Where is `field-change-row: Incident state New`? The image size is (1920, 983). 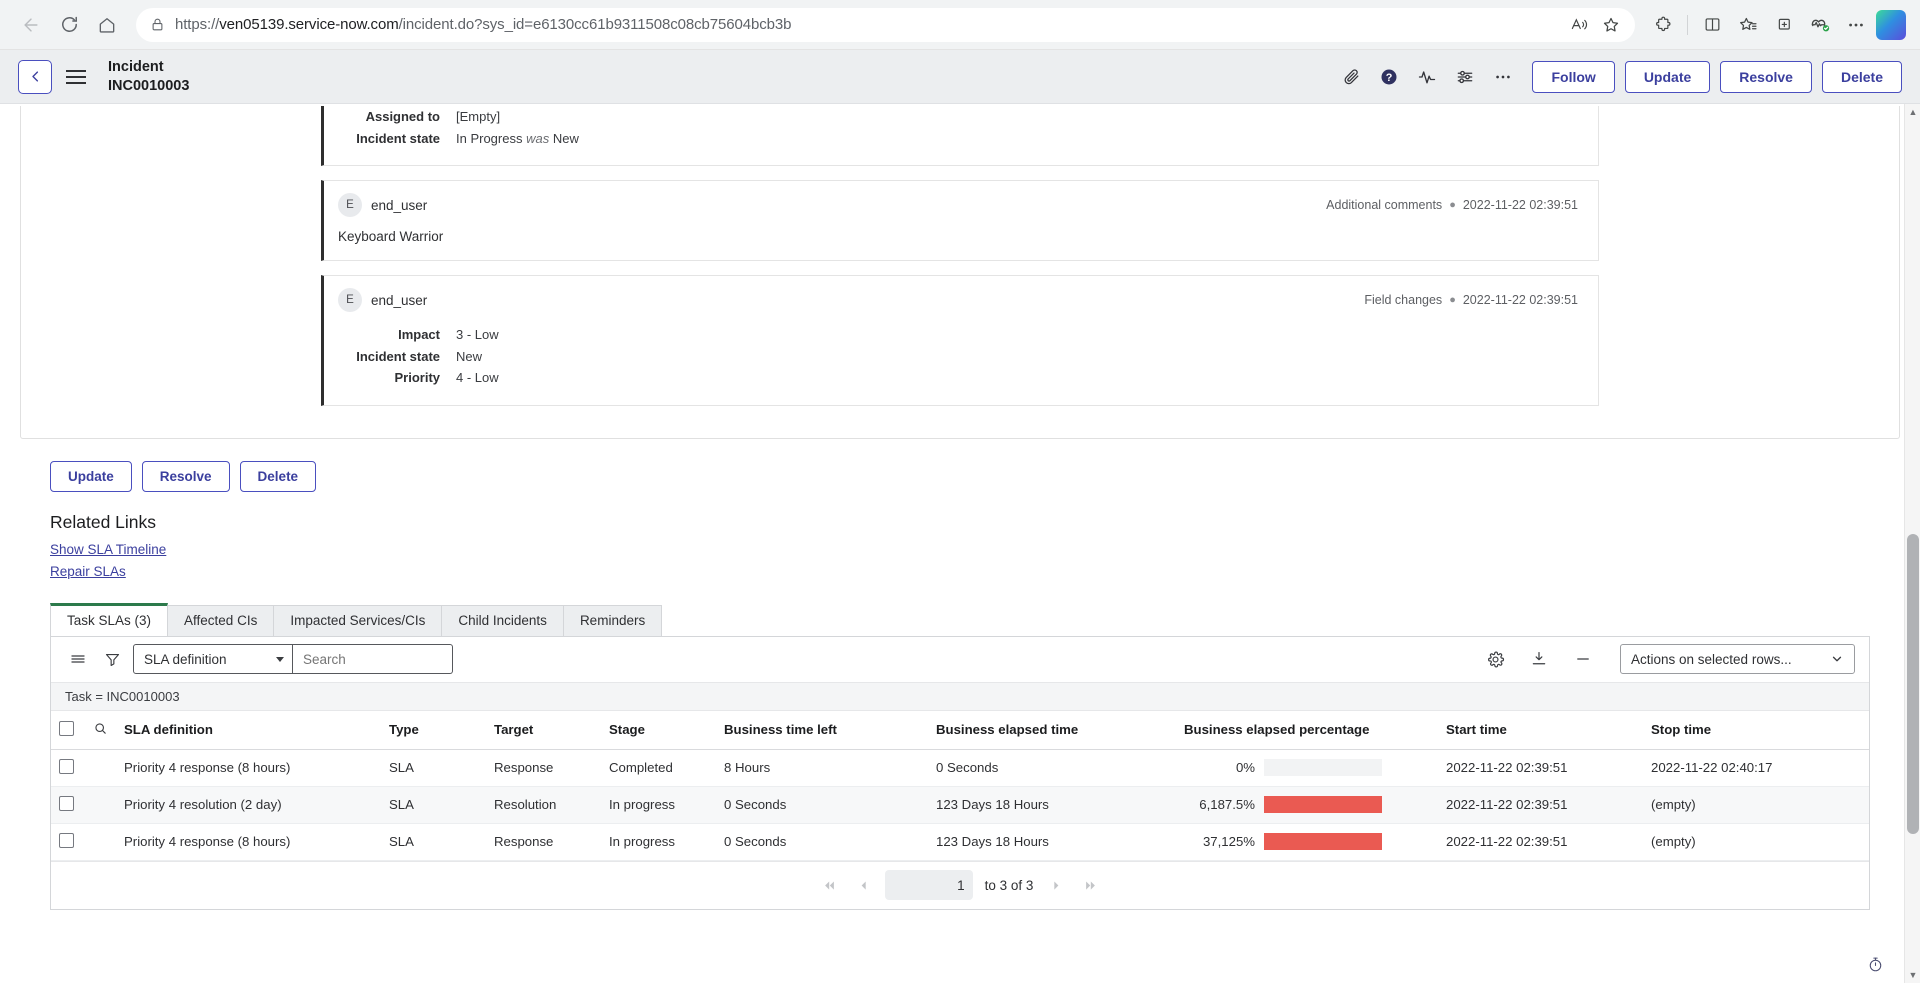
field-change-row: Incident state New is located at coordinates (958, 357).